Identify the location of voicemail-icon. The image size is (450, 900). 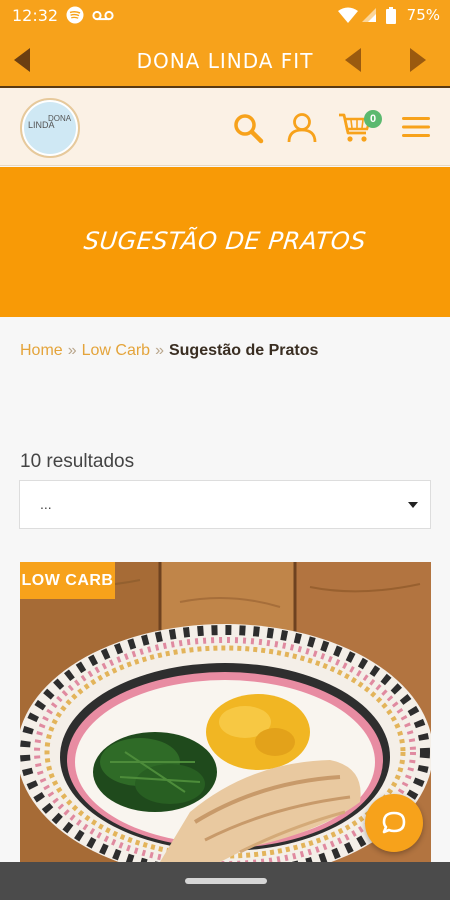
(103, 15).